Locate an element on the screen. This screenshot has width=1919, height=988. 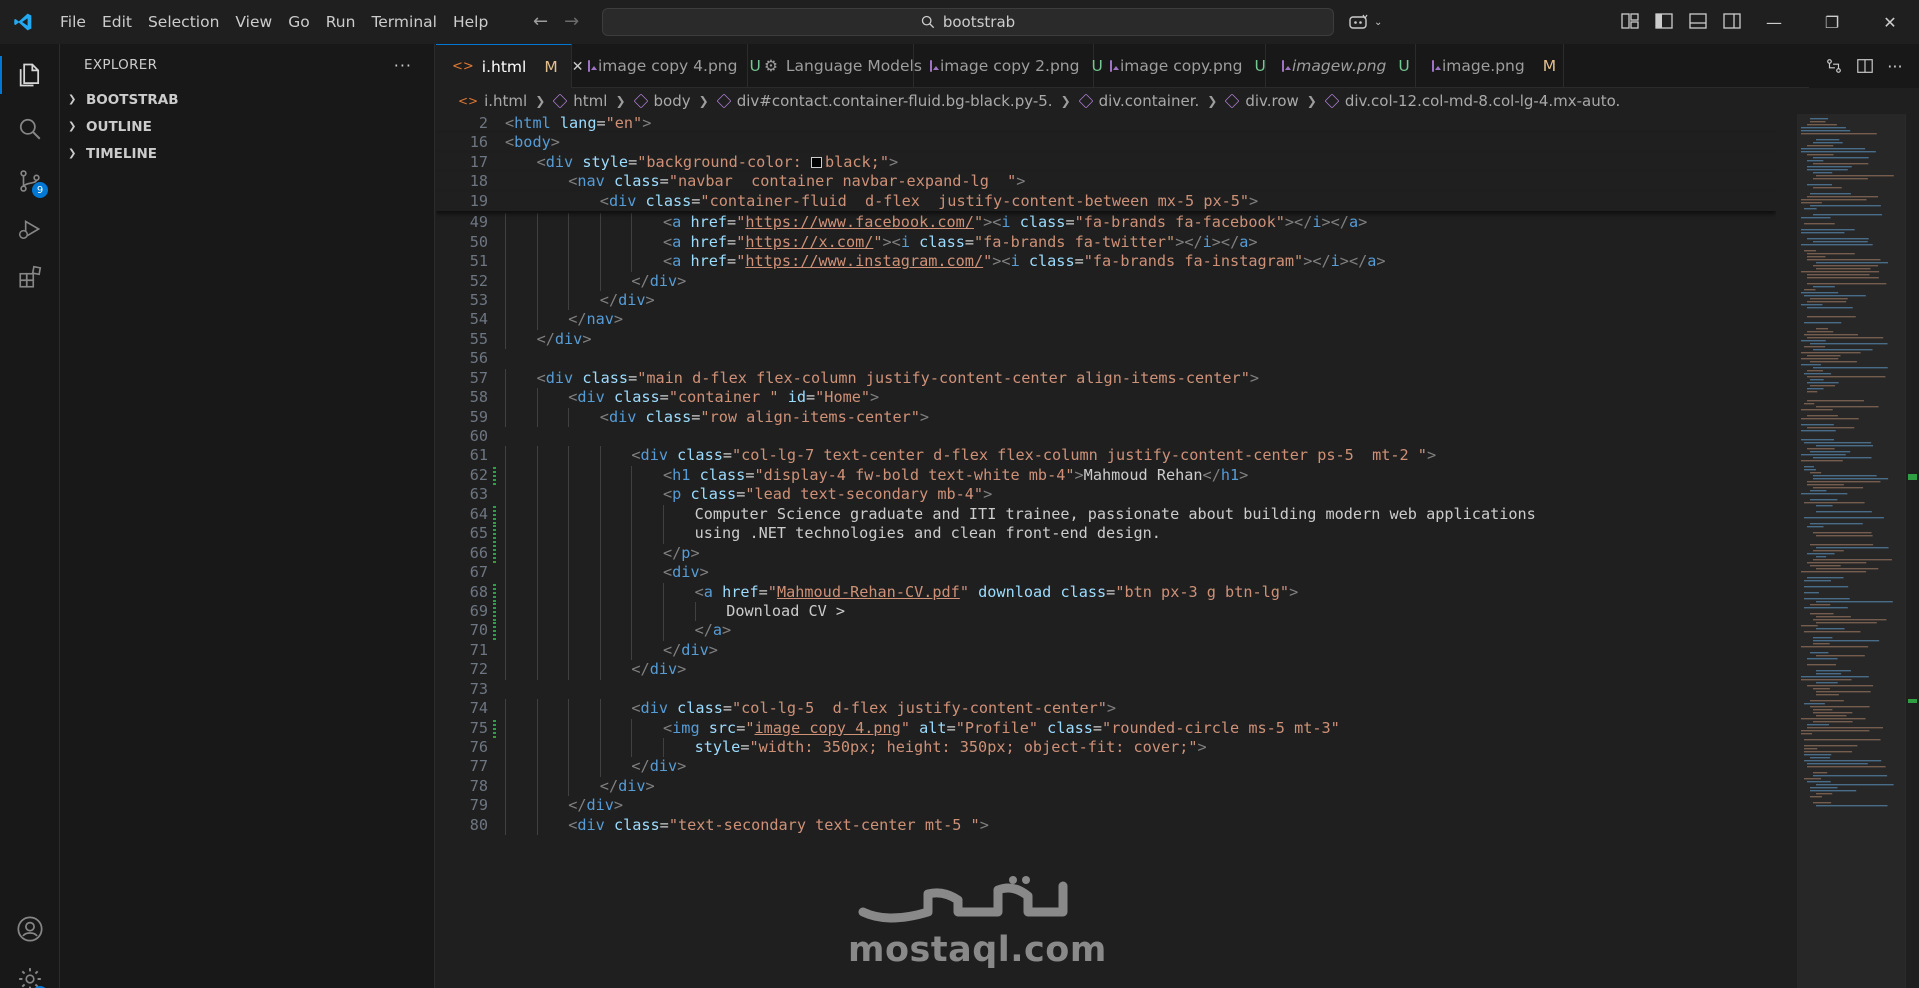
explorer-activity is located at coordinates (30, 75).